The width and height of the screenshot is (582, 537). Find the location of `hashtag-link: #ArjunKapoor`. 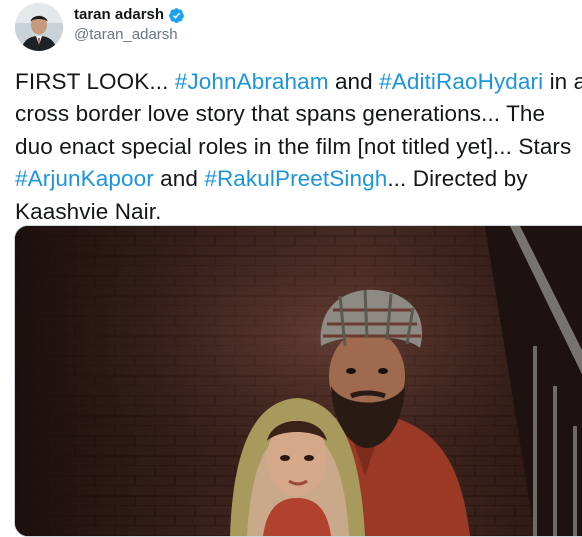

hashtag-link: #ArjunKapoor is located at coordinates (84, 178).